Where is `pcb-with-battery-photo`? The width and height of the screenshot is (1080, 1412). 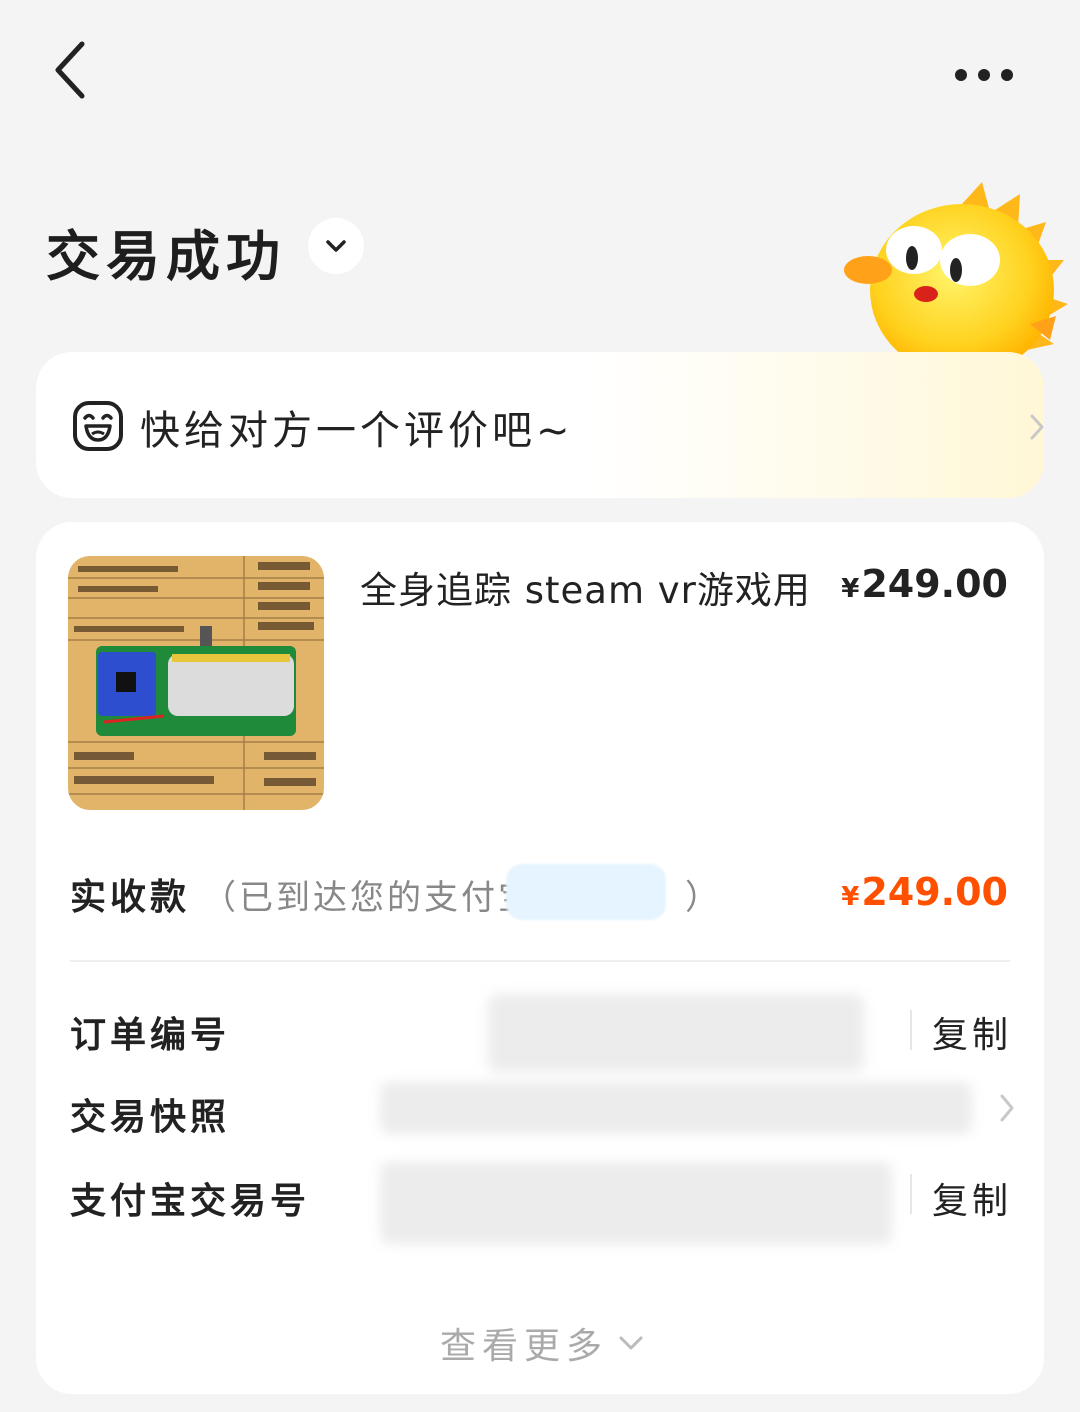
pcb-with-battery-photo is located at coordinates (196, 683).